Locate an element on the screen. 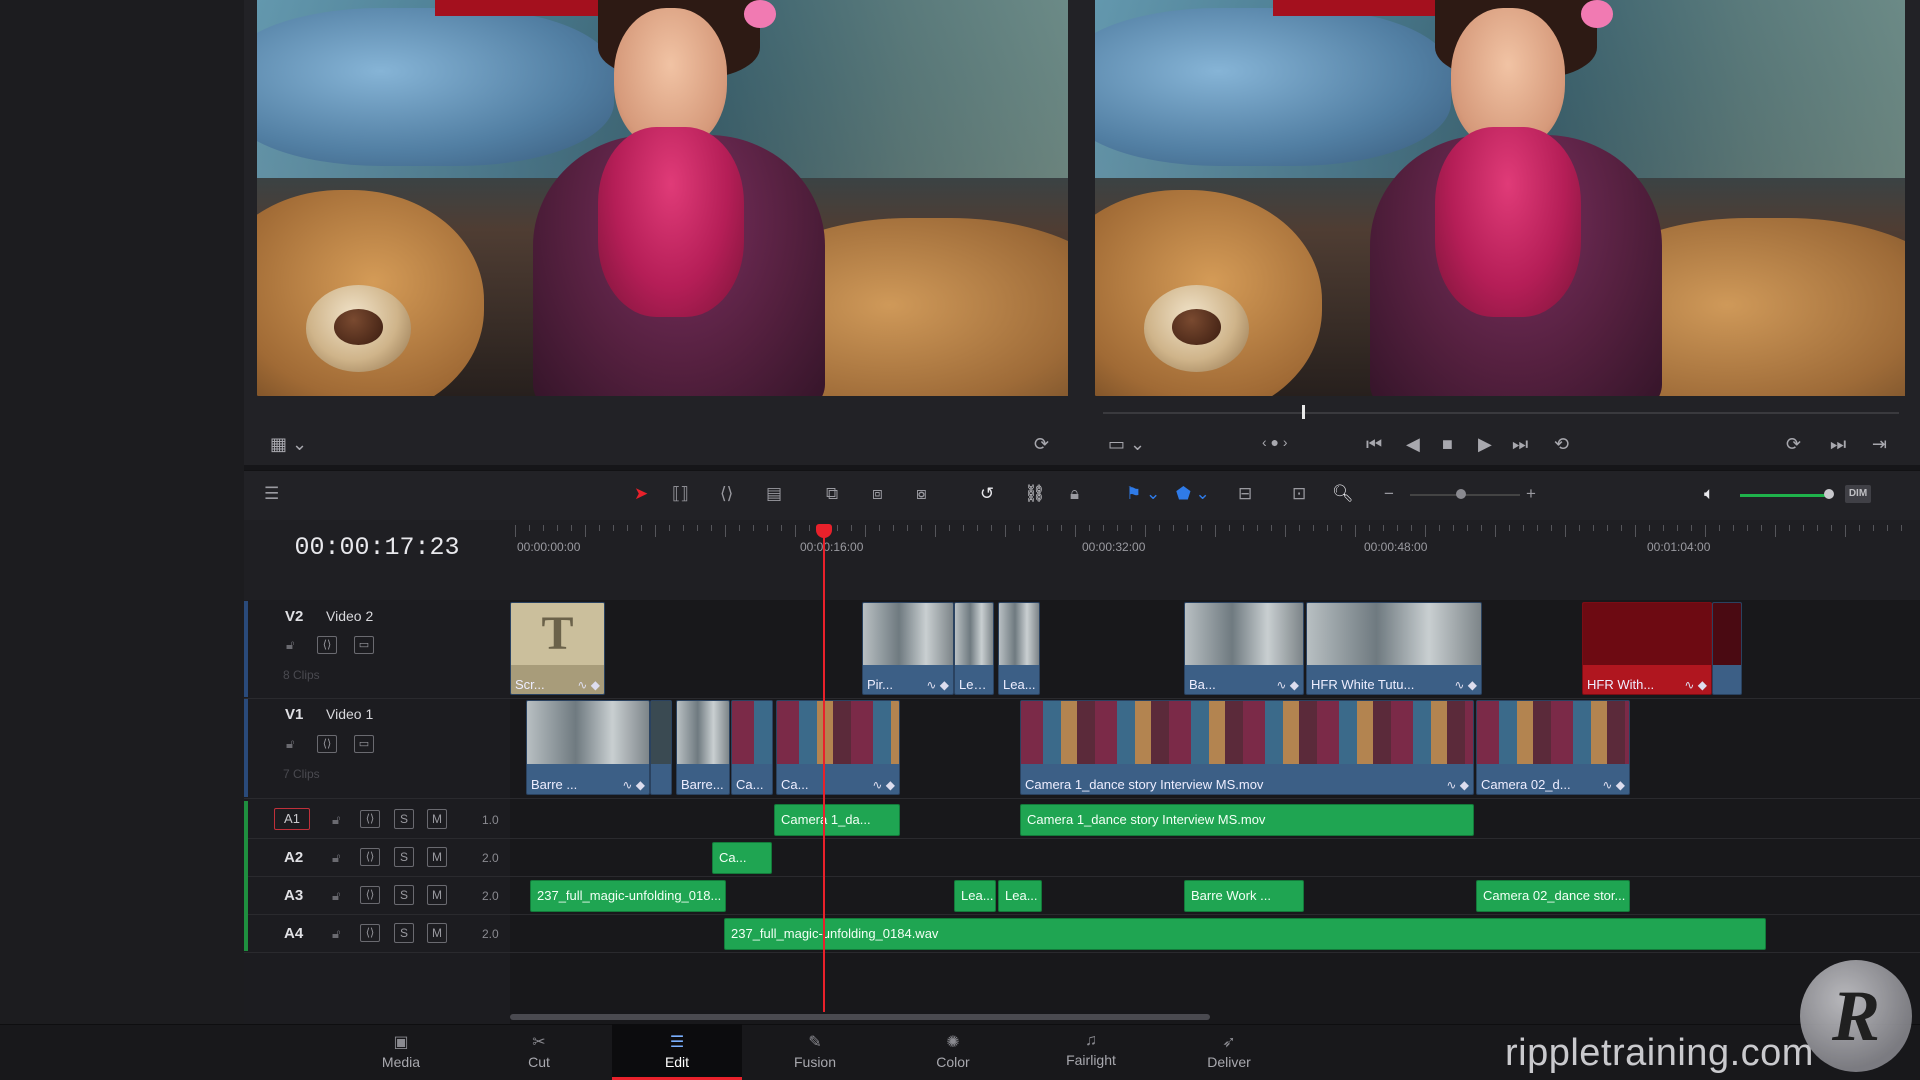 The width and height of the screenshot is (1920, 1080). page-edit: ☰ Edit is located at coordinates (677, 1052).